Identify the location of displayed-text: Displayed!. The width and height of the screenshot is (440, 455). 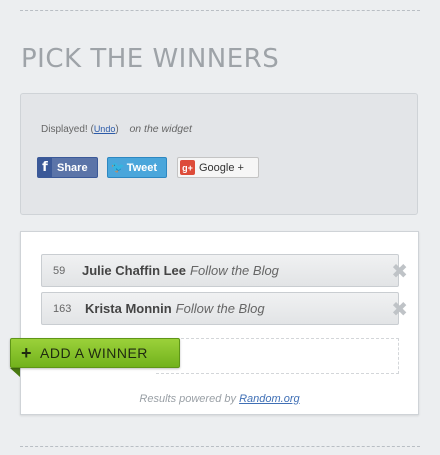
(64, 129).